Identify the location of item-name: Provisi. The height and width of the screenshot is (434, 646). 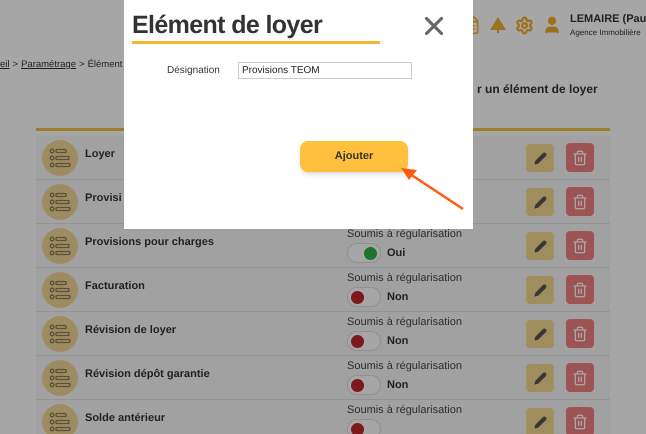
(103, 198).